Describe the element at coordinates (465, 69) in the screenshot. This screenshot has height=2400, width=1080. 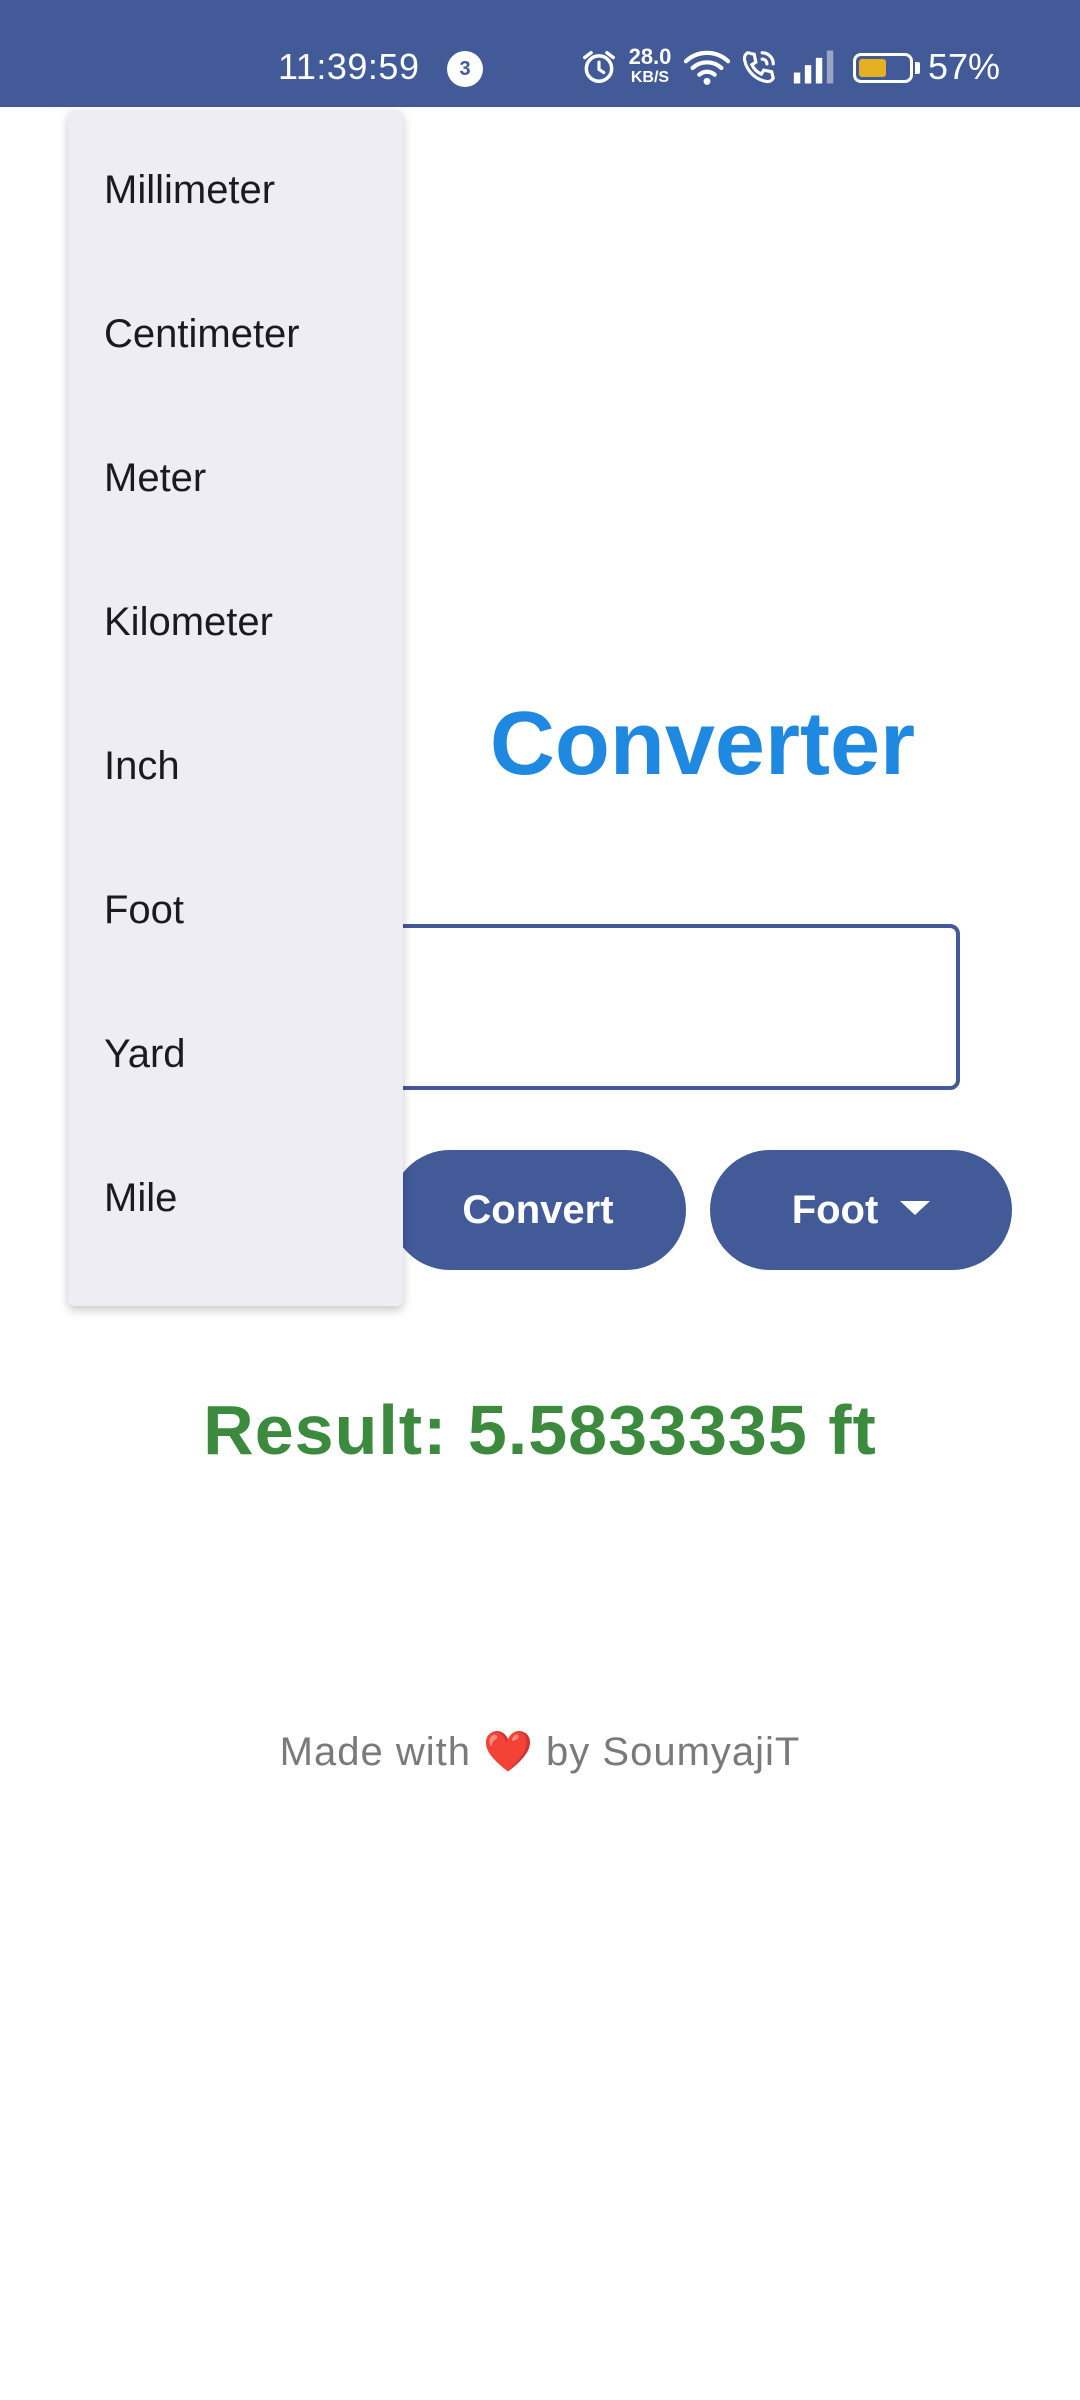
I see `notification-count-badge: 3` at that location.